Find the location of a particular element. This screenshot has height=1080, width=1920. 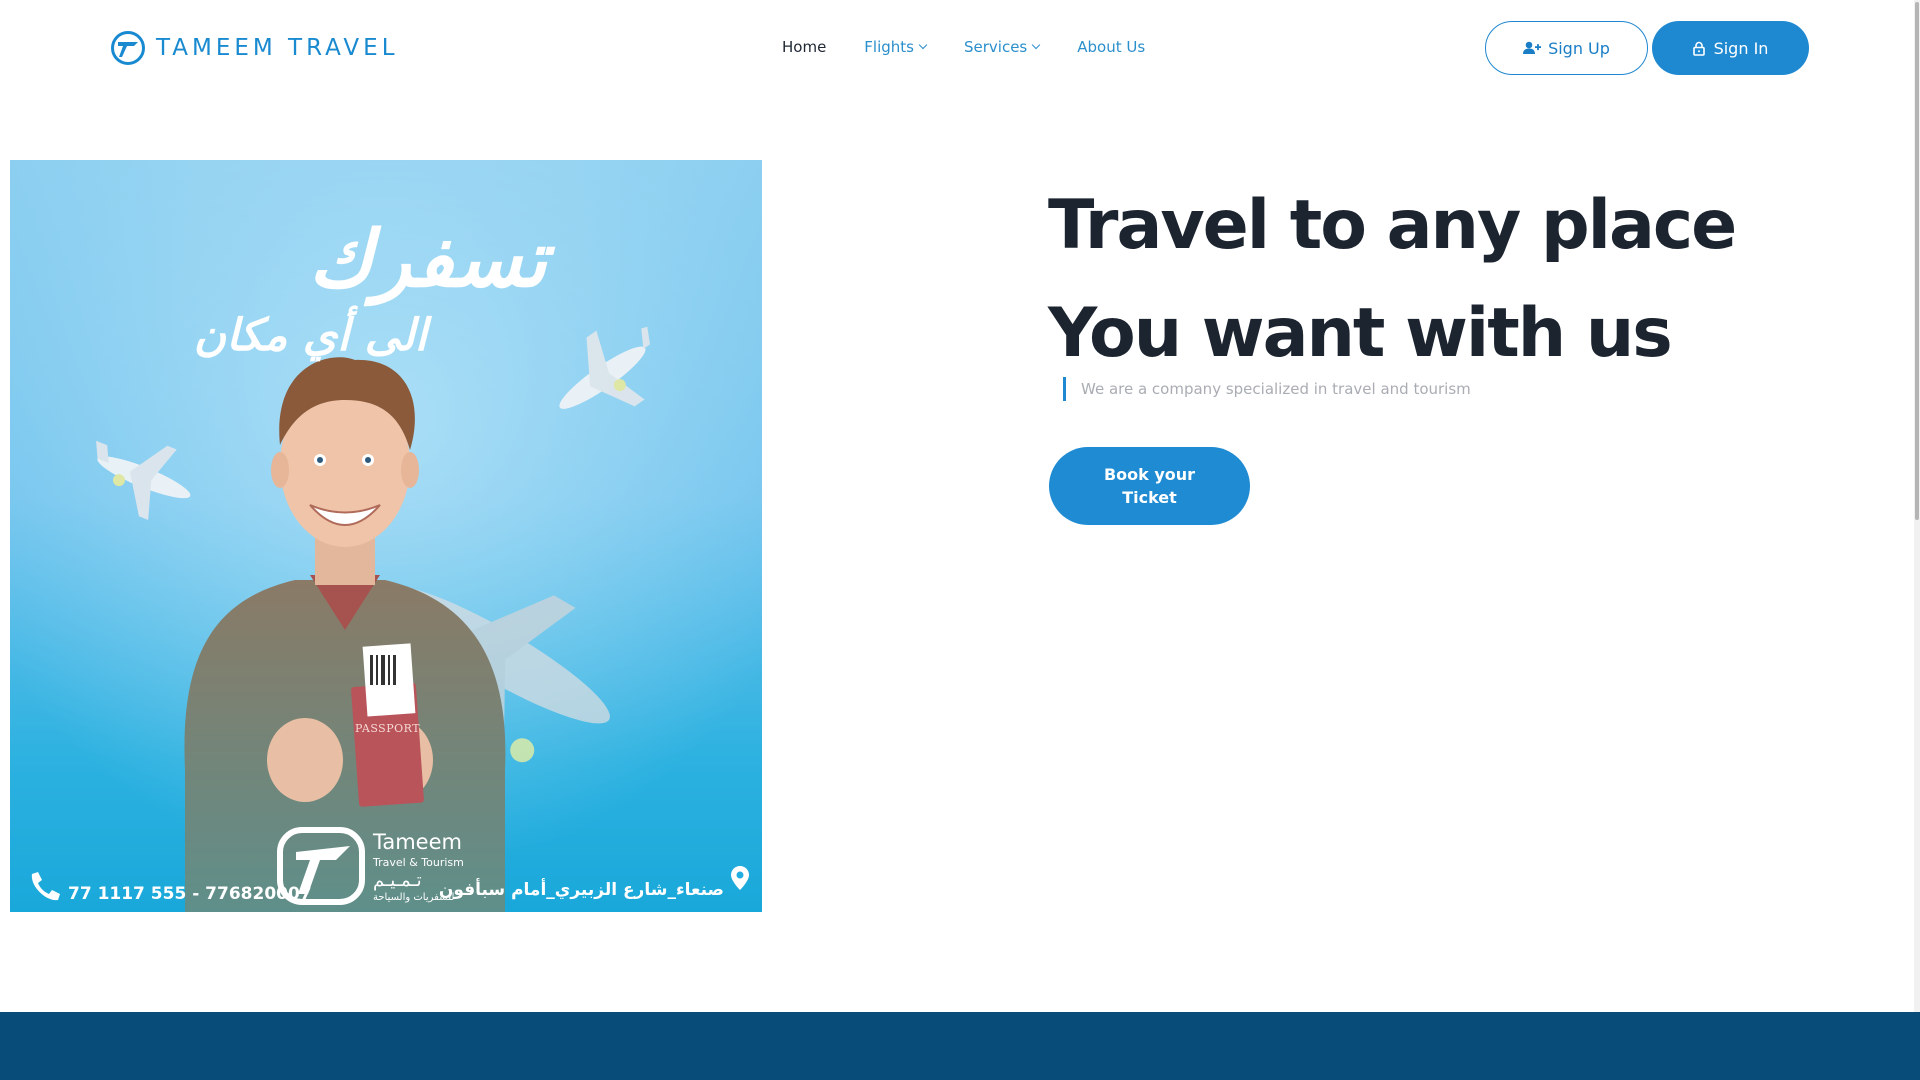

page-scrollbar is located at coordinates (1917, 540).